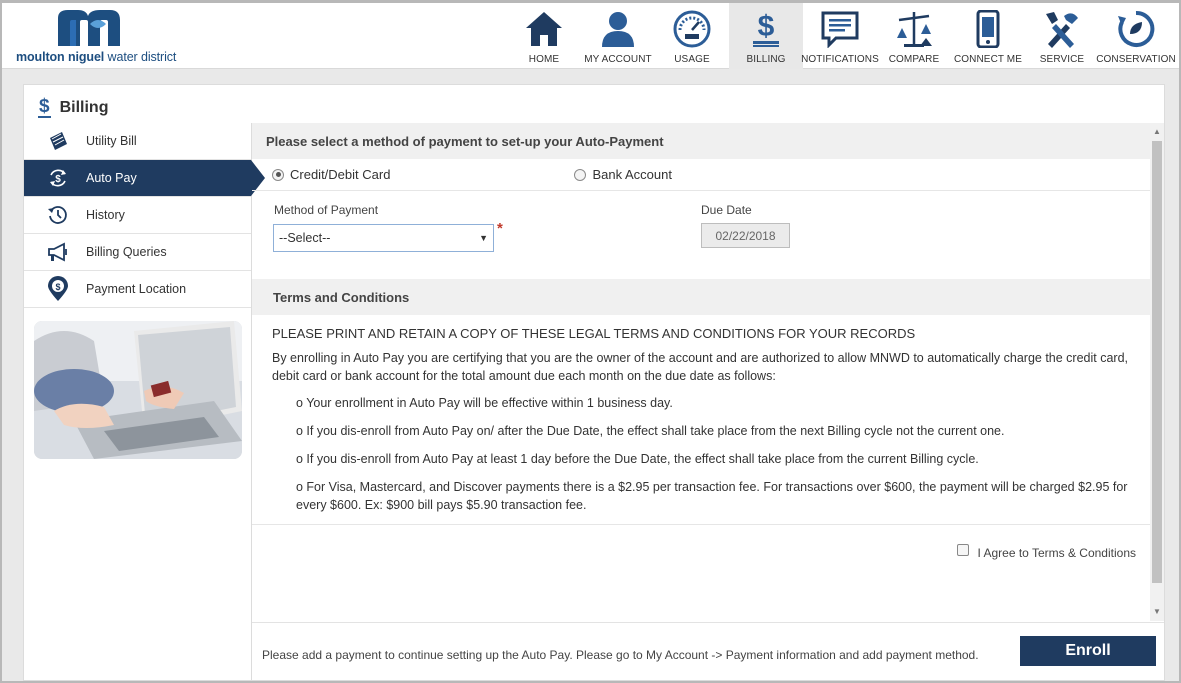 The width and height of the screenshot is (1181, 683). I want to click on nav-label: MY ACCOUNT, so click(618, 59).